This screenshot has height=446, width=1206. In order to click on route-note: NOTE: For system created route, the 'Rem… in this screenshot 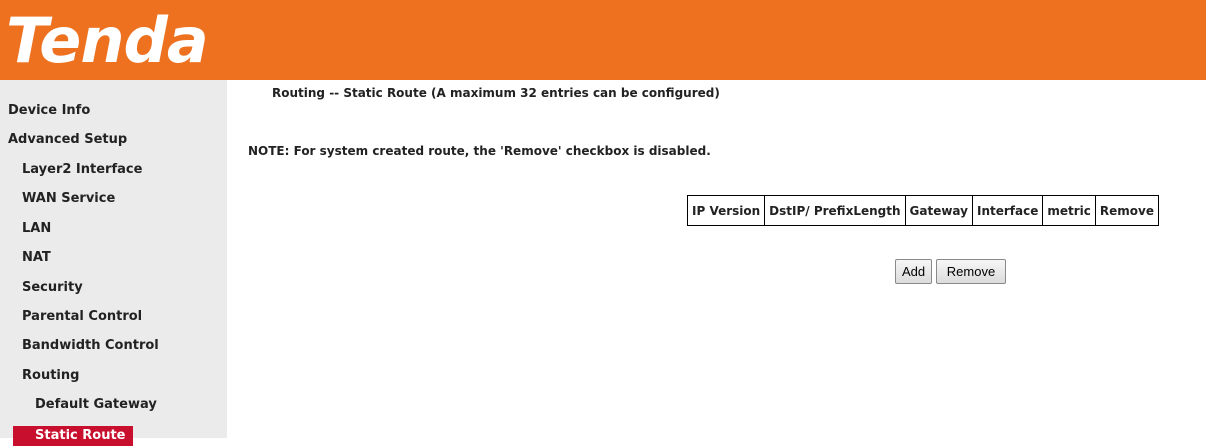, I will do `click(479, 151)`.